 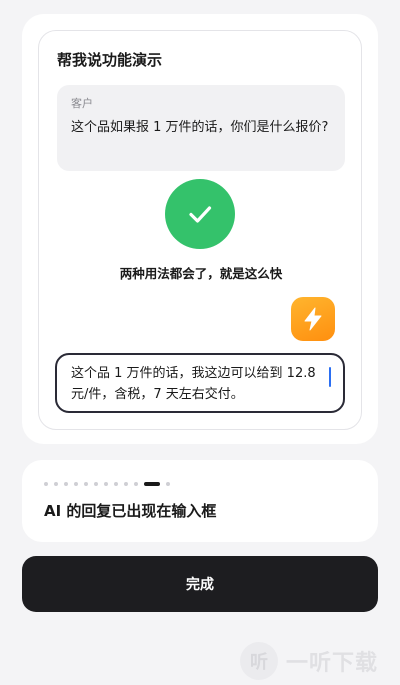 What do you see at coordinates (130, 511) in the screenshot?
I see `step-caption: AI 的回复已出现在输入框` at bounding box center [130, 511].